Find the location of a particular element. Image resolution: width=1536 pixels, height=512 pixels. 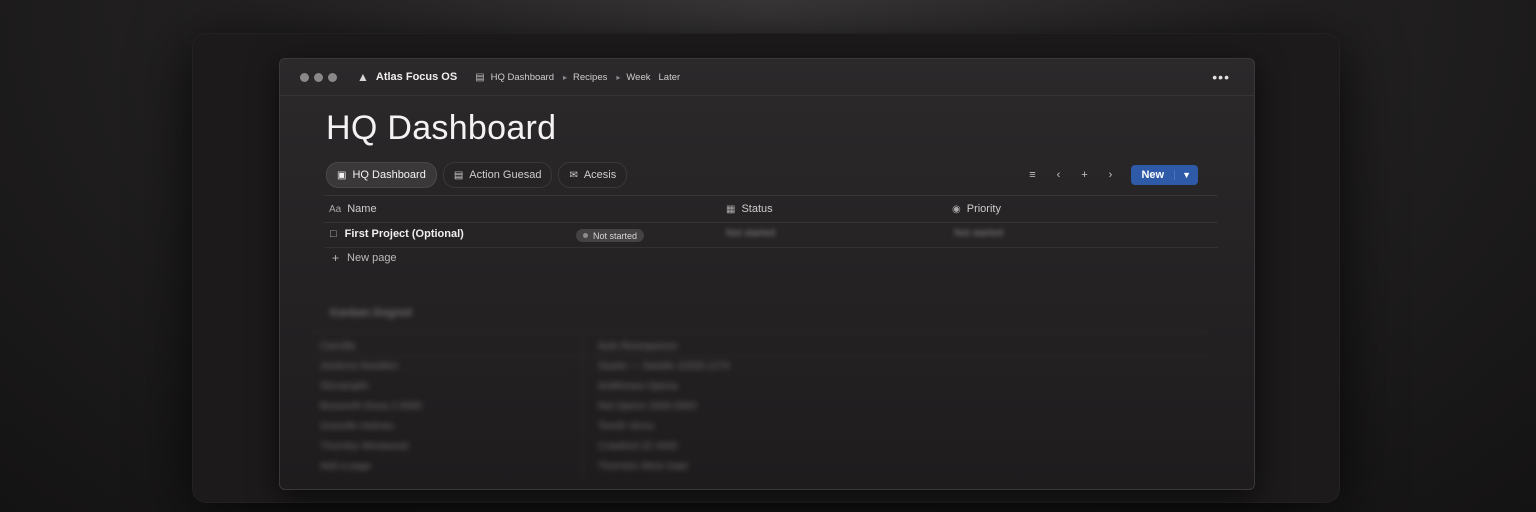

list-item: Antitheses Opena is located at coordinates (898, 387).